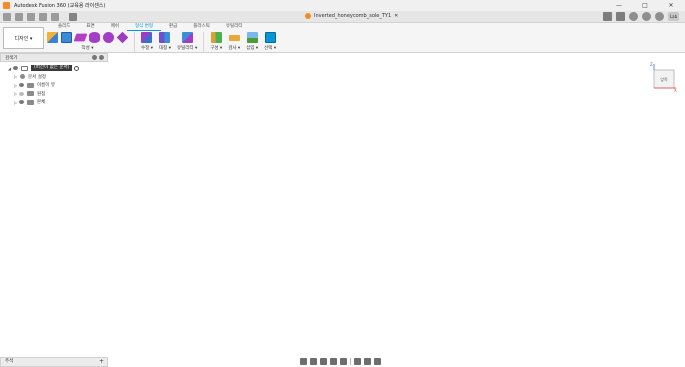 The width and height of the screenshot is (685, 367). What do you see at coordinates (664, 77) in the screenshot?
I see `view-cube: Z X 앞쪽` at bounding box center [664, 77].